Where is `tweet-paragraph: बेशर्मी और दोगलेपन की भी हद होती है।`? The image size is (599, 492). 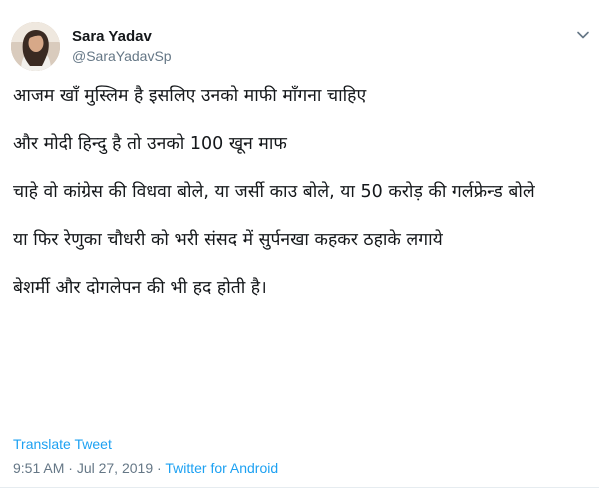
tweet-paragraph: बेशर्मी और दोगलेपन की भी हद होती है। is located at coordinates (140, 288).